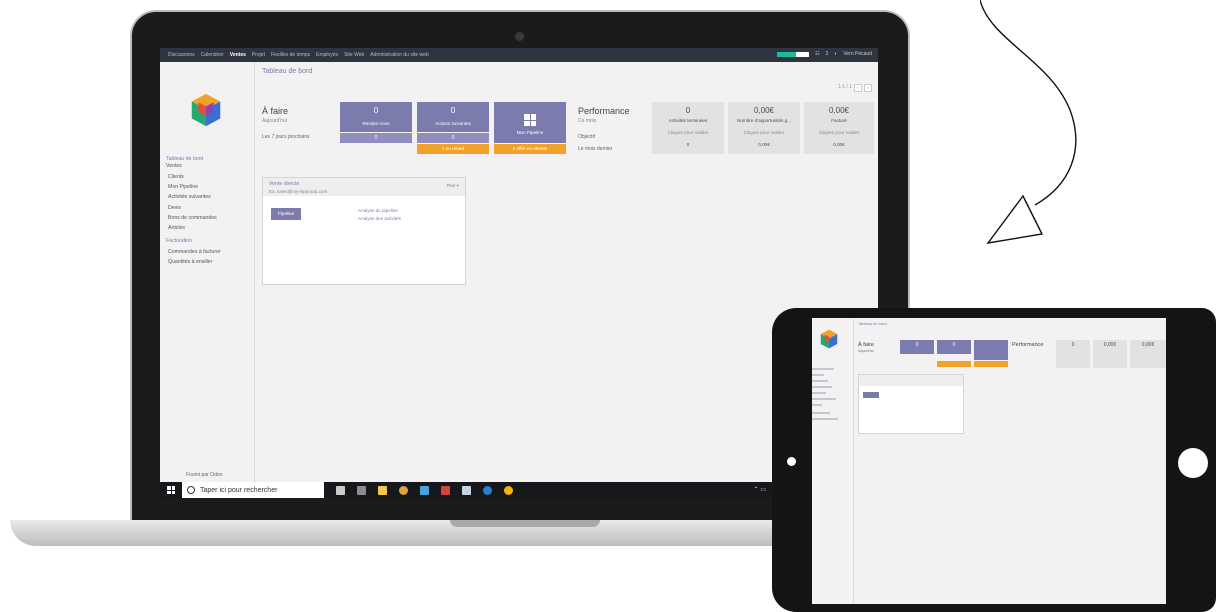 The width and height of the screenshot is (1216, 612). What do you see at coordinates (382, 490) in the screenshot?
I see `file-explorer-icon` at bounding box center [382, 490].